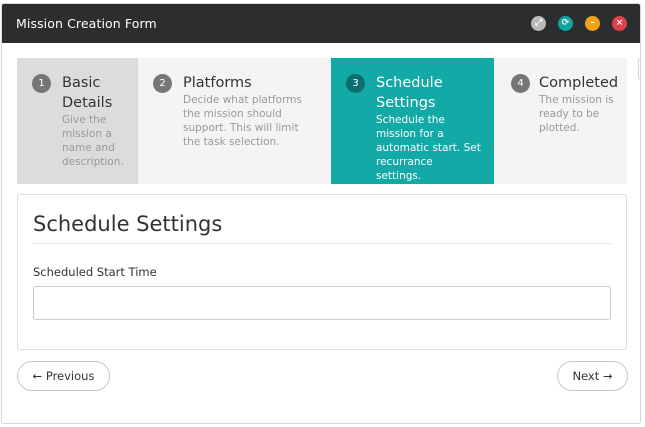  I want to click on title-bar: Mission Creation Form ⤢ ⟳ – ×, so click(321, 23).